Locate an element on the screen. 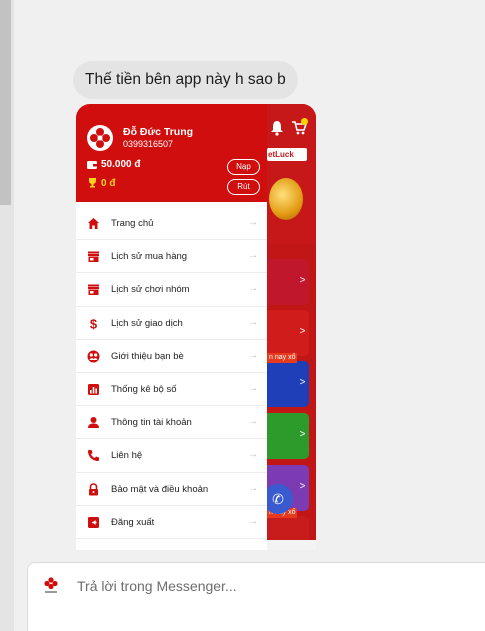 The height and width of the screenshot is (631, 485). call-fab-phone-icon: ✆ is located at coordinates (278, 499).